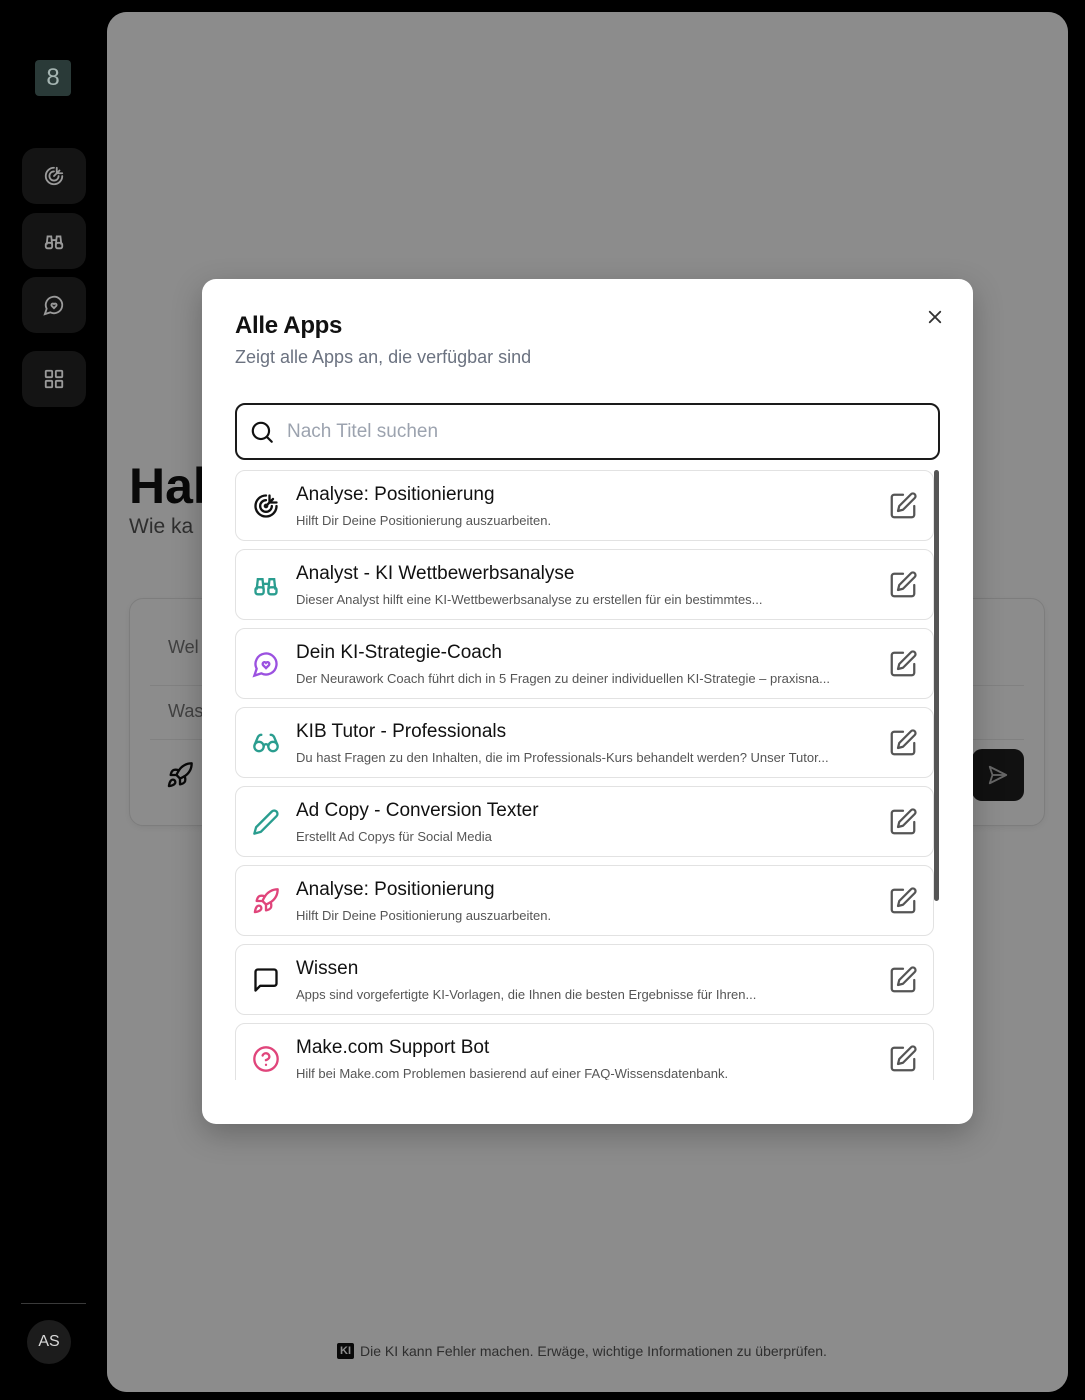 The height and width of the screenshot is (1400, 1085). I want to click on search-icon, so click(262, 432).